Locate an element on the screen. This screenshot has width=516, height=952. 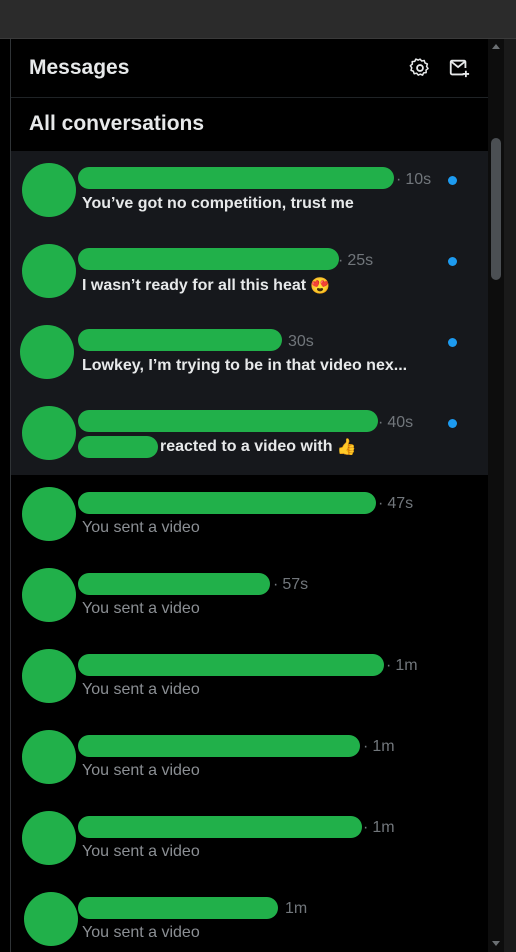
page-title: Messages is located at coordinates (79, 67).